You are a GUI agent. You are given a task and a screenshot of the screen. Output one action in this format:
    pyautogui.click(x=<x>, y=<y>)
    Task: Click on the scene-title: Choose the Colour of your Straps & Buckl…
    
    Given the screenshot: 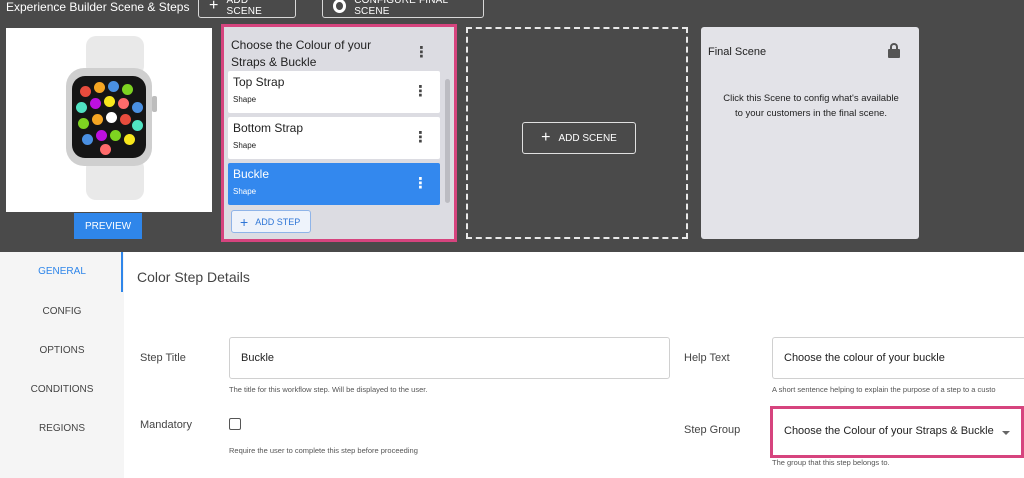 What is the action you would take?
    pyautogui.click(x=301, y=53)
    